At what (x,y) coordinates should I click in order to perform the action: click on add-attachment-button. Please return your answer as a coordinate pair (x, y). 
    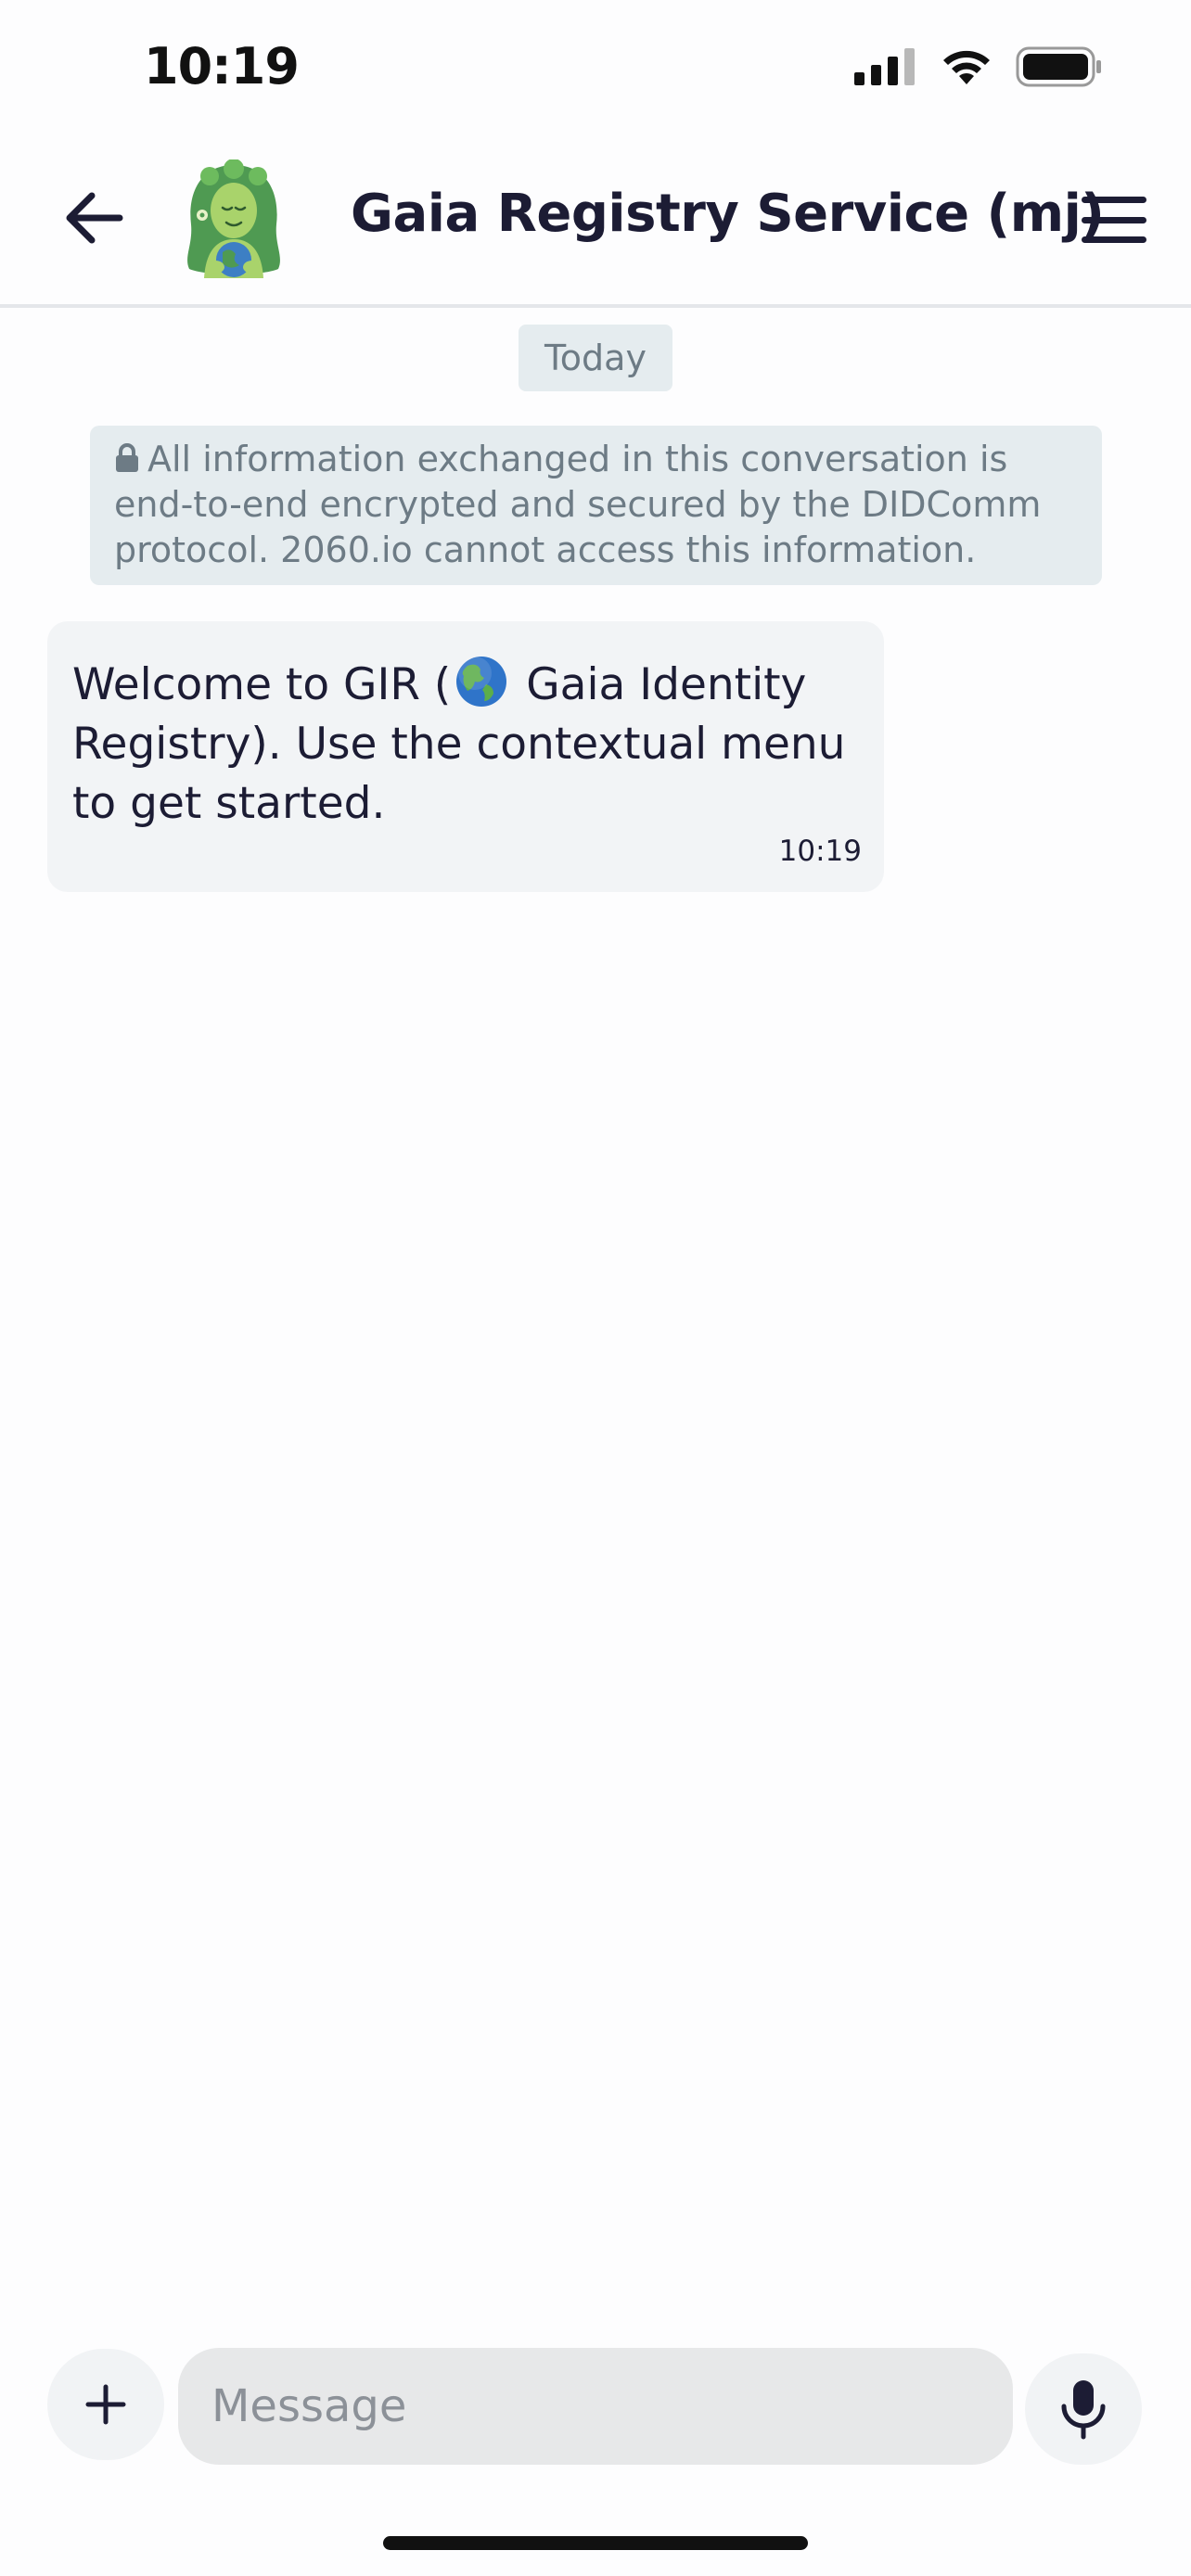
    Looking at the image, I should click on (105, 2405).